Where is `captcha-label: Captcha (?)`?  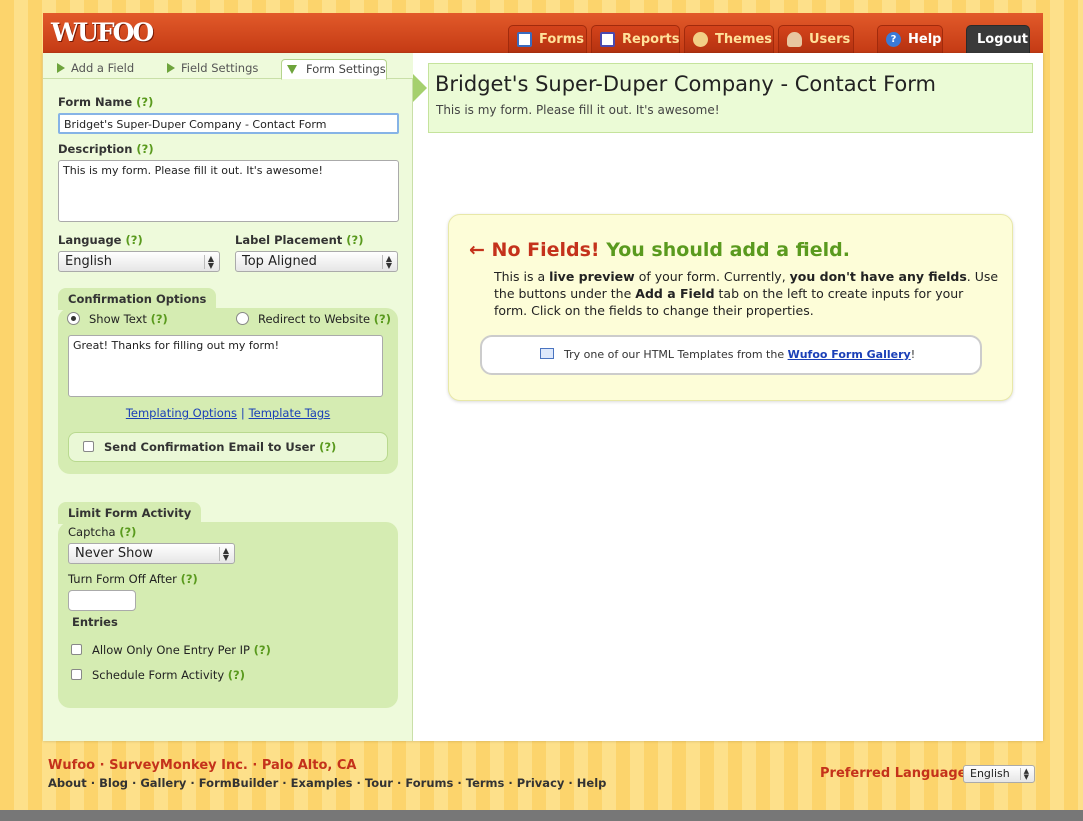 captcha-label: Captcha (?) is located at coordinates (102, 532).